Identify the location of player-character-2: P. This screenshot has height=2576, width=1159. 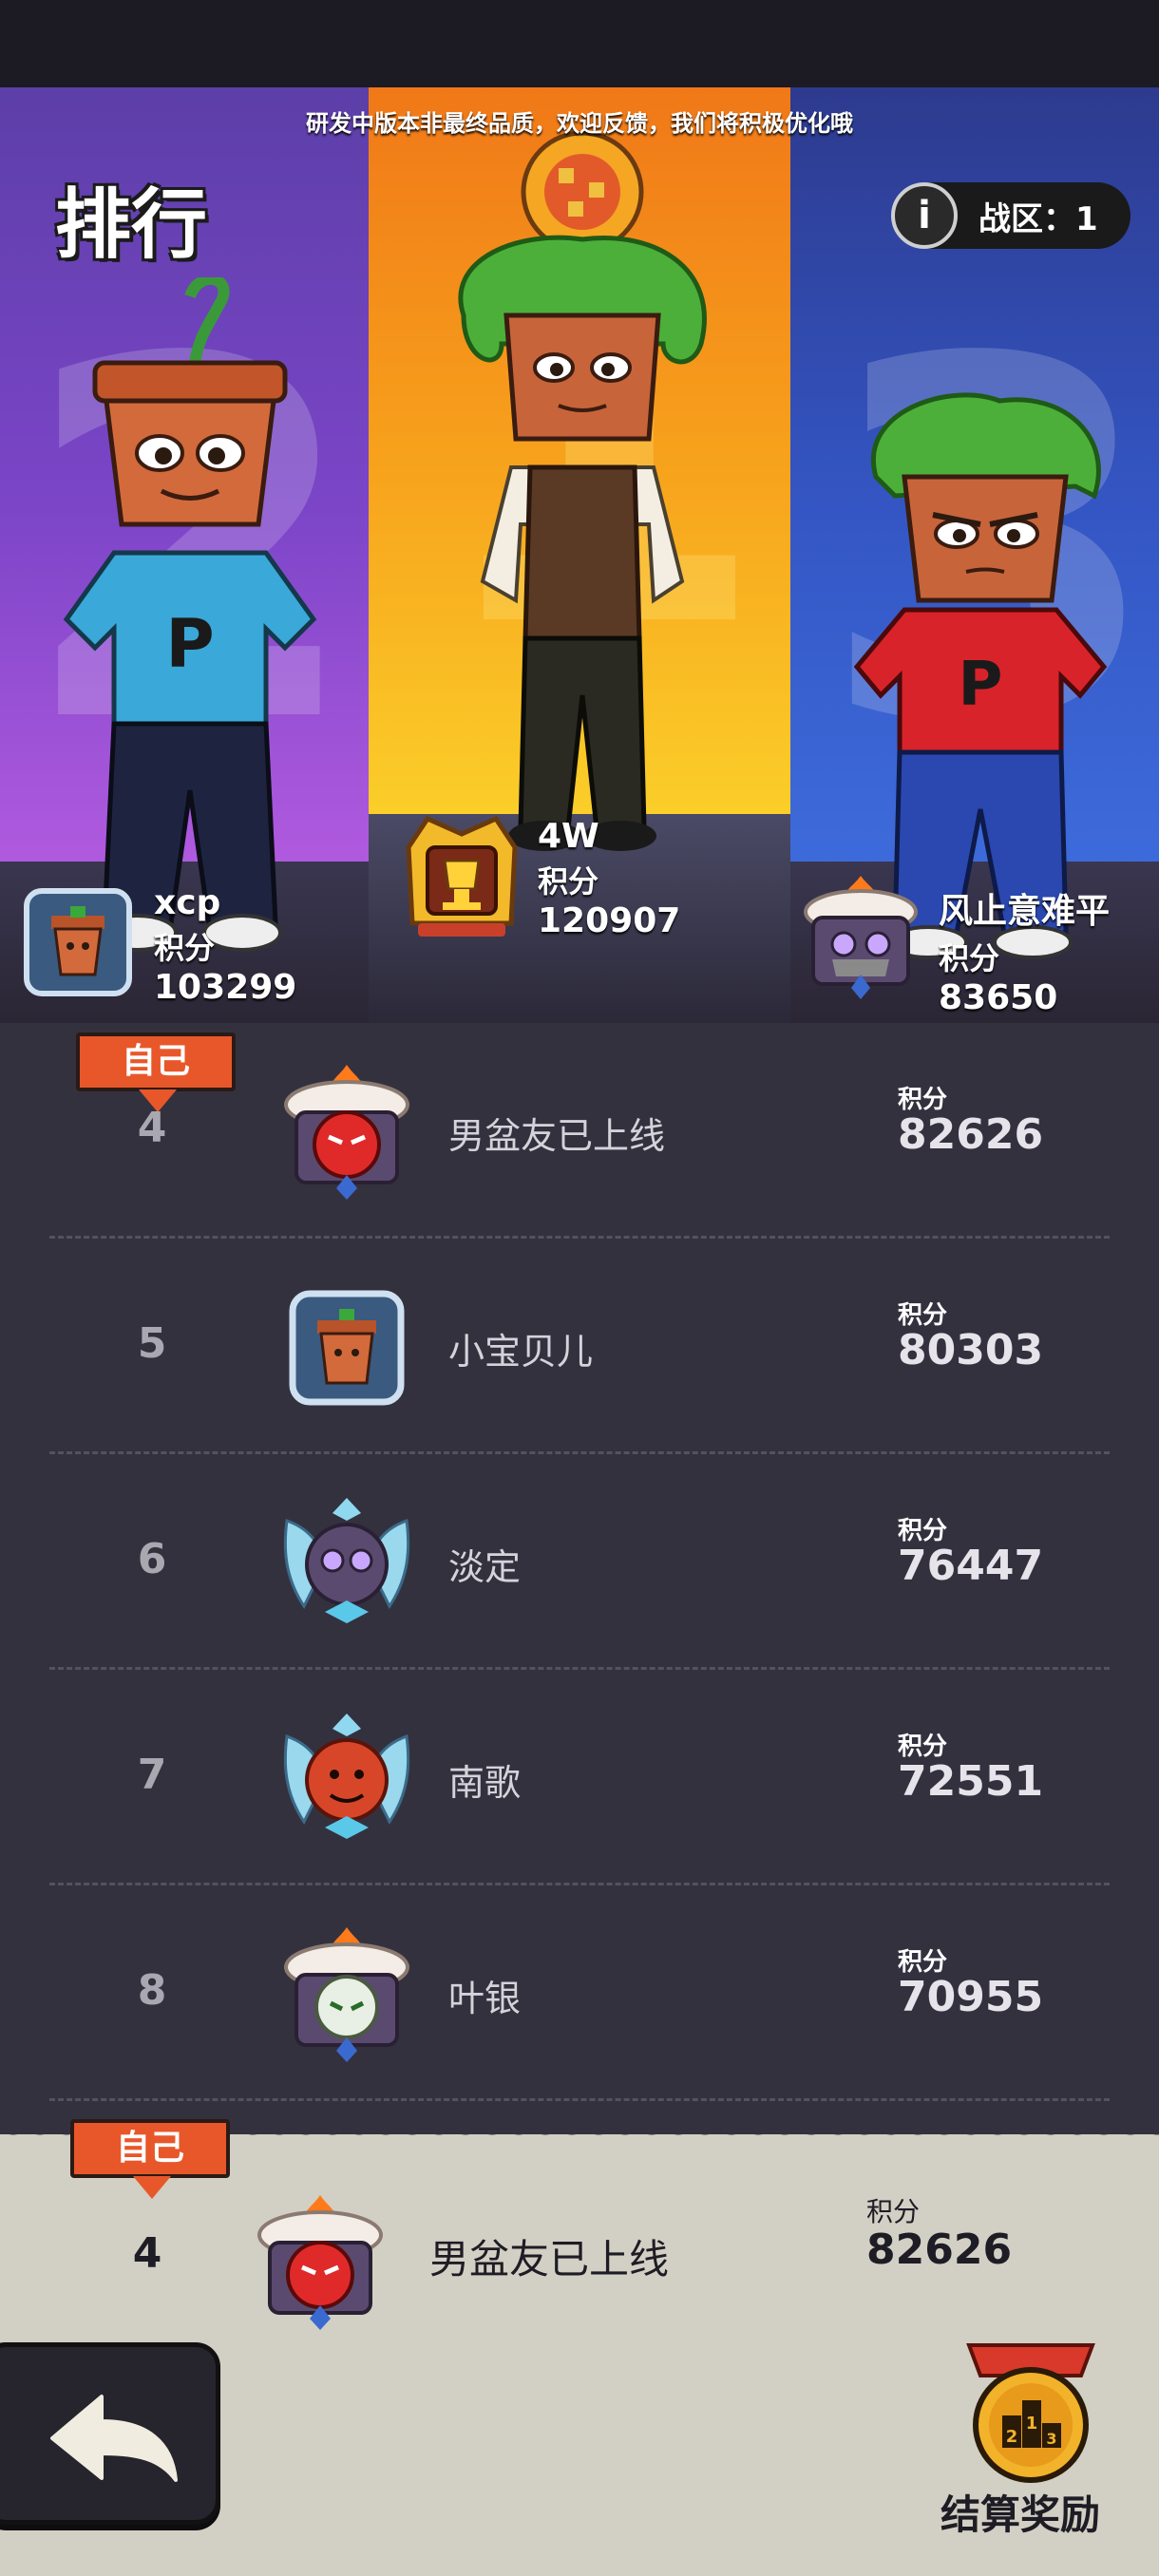
(190, 619).